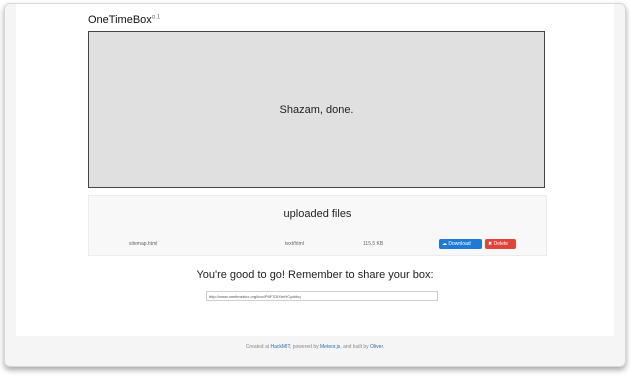 This screenshot has width=630, height=380. I want to click on app-title-text: OneTimeBox, so click(120, 20).